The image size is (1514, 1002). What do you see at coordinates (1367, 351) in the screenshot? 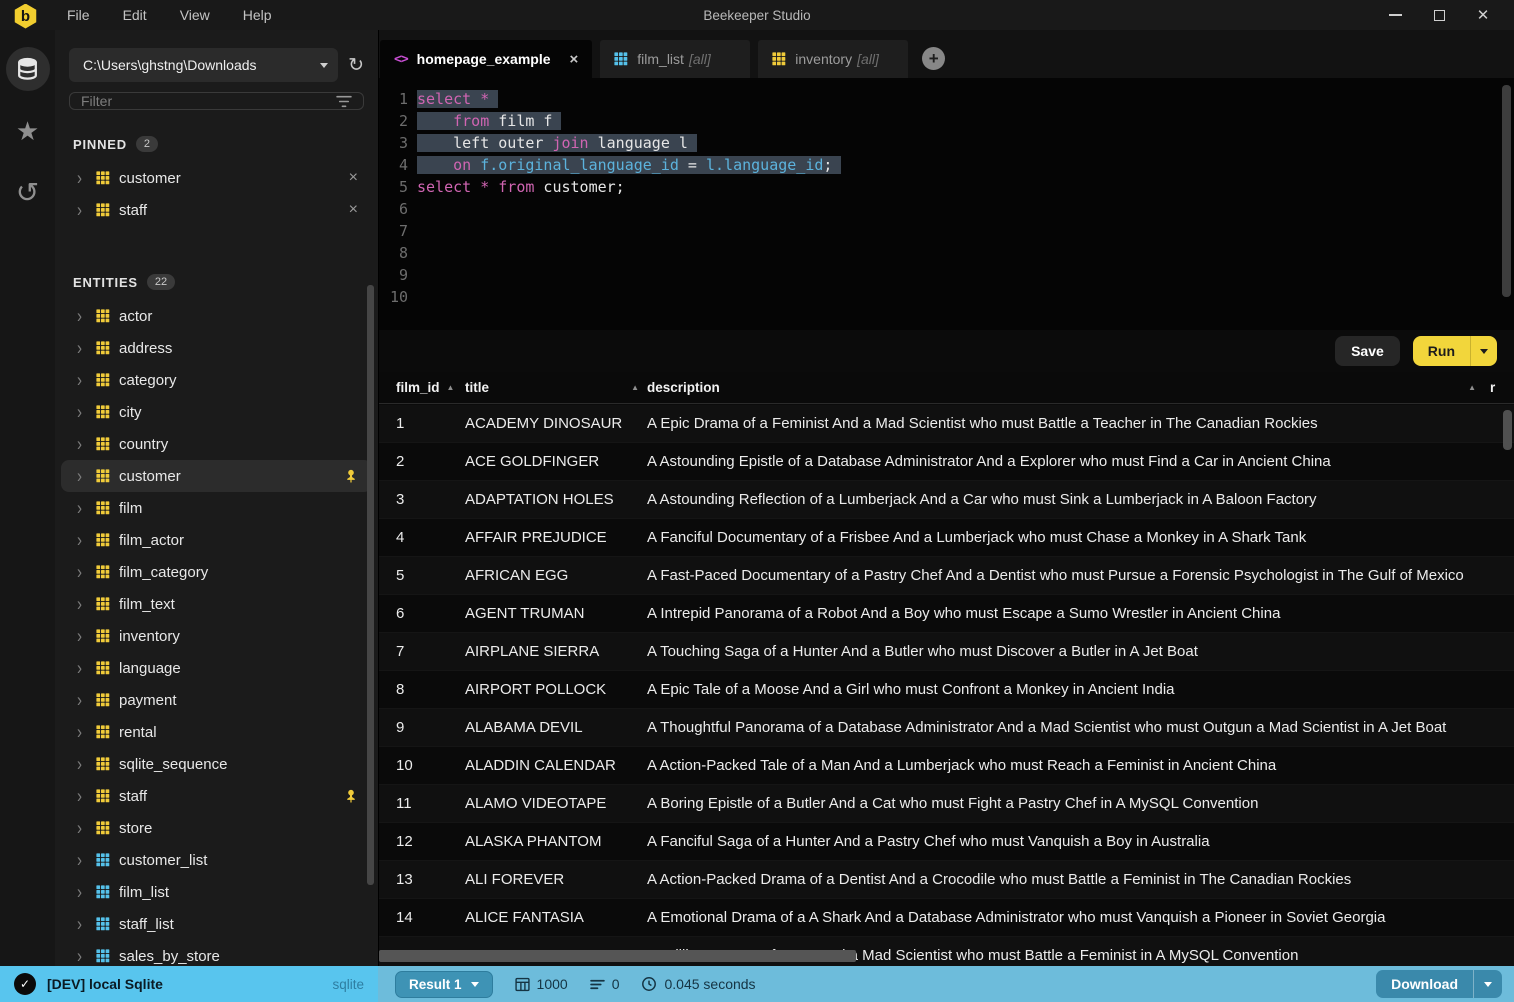
I see `save-button: Save` at bounding box center [1367, 351].